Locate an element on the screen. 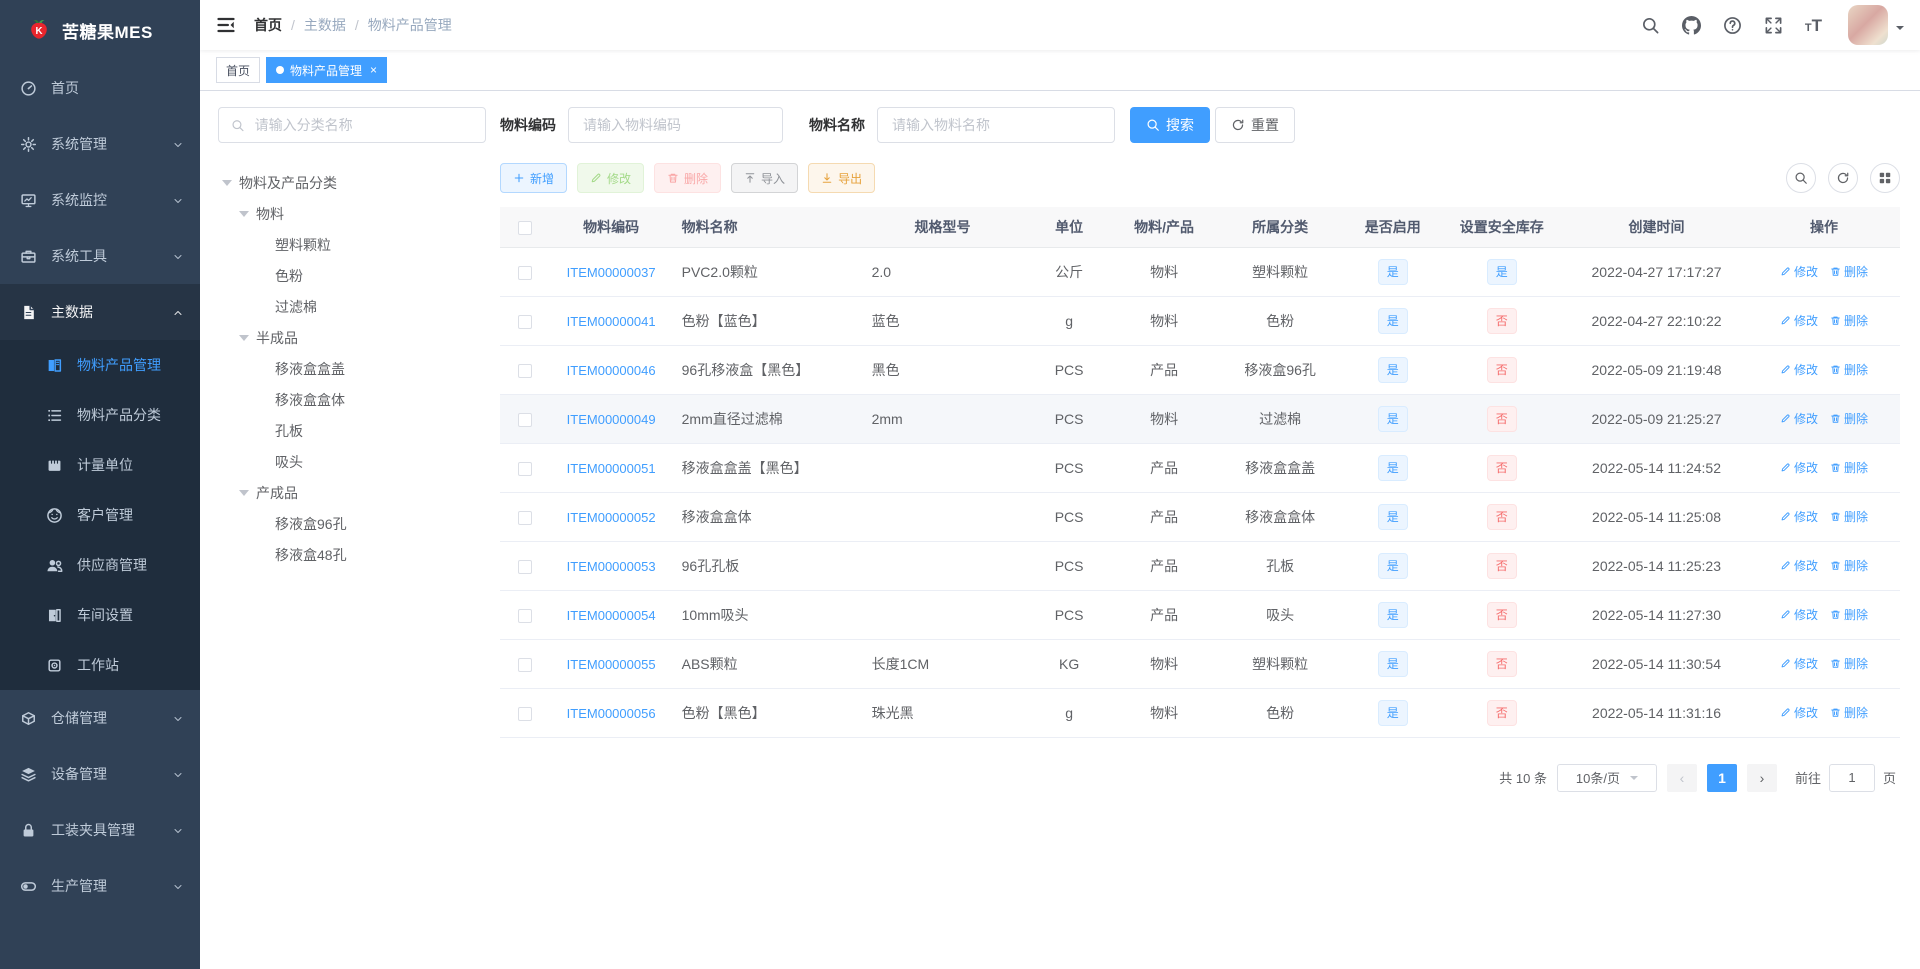 This screenshot has width=1920, height=969. show-search-button is located at coordinates (1801, 178).